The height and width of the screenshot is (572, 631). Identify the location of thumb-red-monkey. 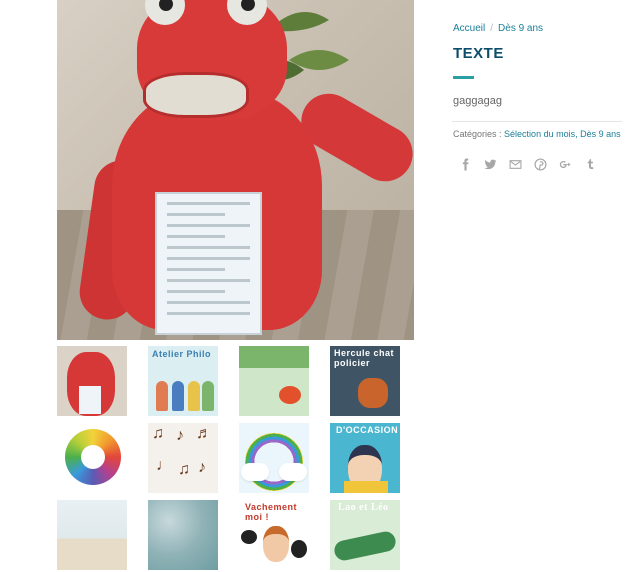
(92, 381).